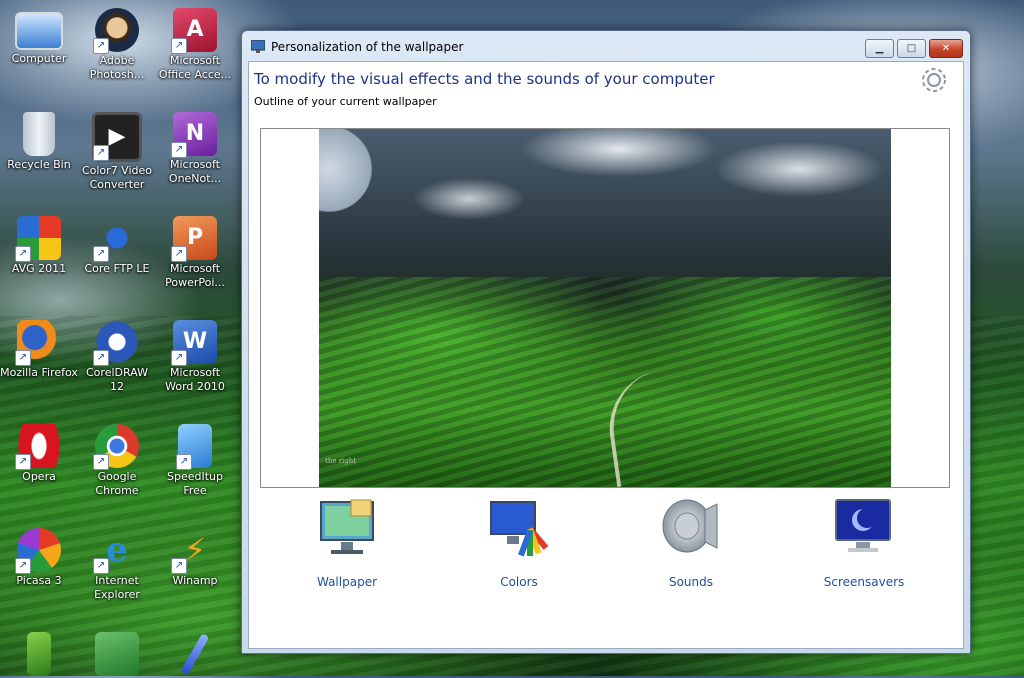 The width and height of the screenshot is (1024, 678). Describe the element at coordinates (345, 101) in the screenshot. I see `page-subheading: Outline of your current wallpaper` at that location.